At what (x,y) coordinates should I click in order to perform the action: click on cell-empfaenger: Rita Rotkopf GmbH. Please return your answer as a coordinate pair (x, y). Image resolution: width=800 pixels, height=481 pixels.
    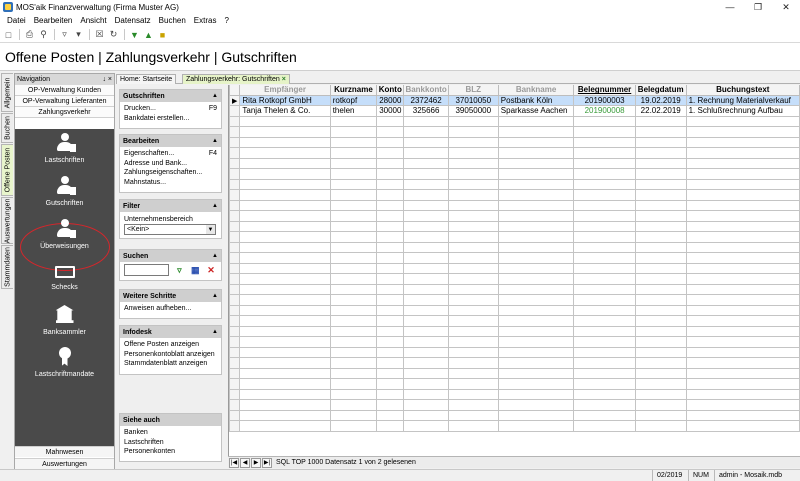
    Looking at the image, I should click on (285, 100).